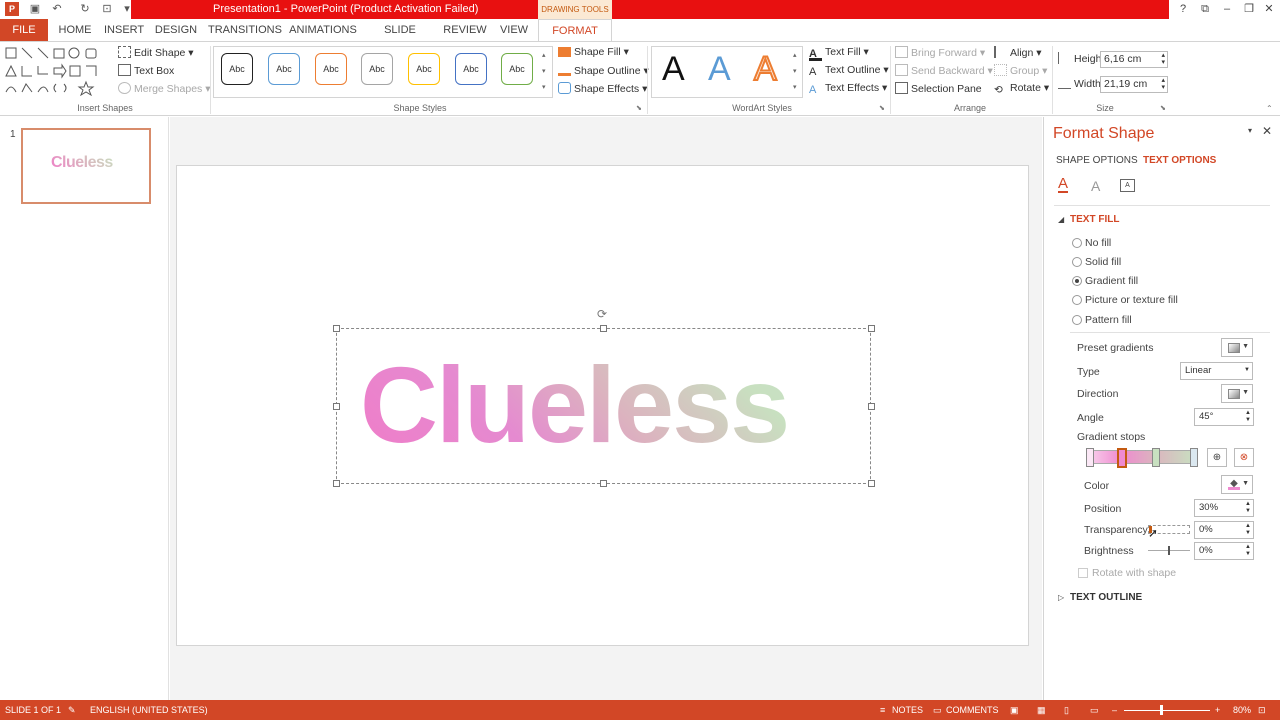 The height and width of the screenshot is (720, 1280). I want to click on rotate-button: ⟲ Rotate ▾, so click(1021, 89).